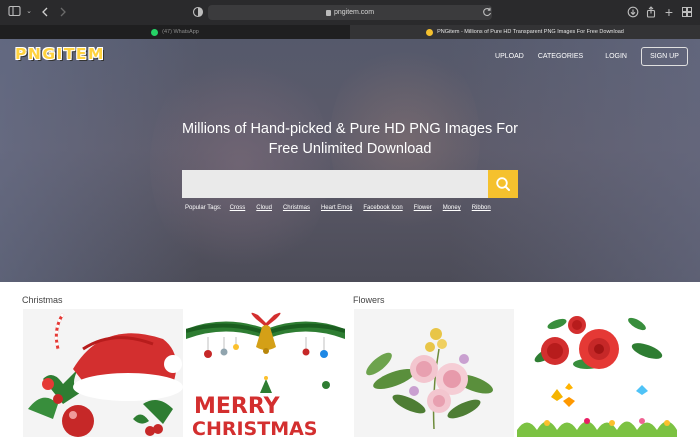 The width and height of the screenshot is (700, 437). I want to click on privacy-shield-icon, so click(198, 12).